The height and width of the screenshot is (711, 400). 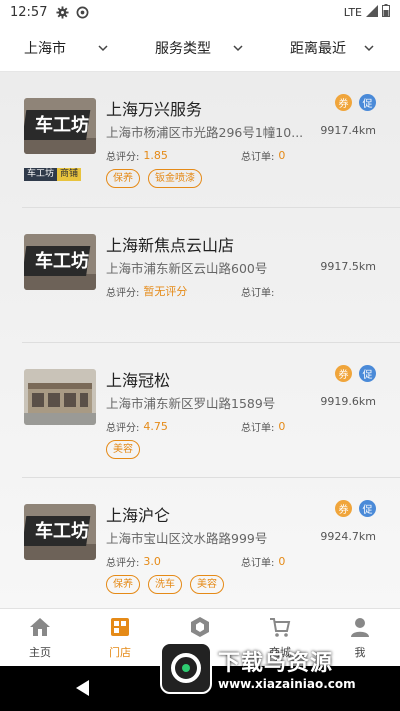 What do you see at coordinates (348, 130) in the screenshot?
I see `store-distance: 9917.4km` at bounding box center [348, 130].